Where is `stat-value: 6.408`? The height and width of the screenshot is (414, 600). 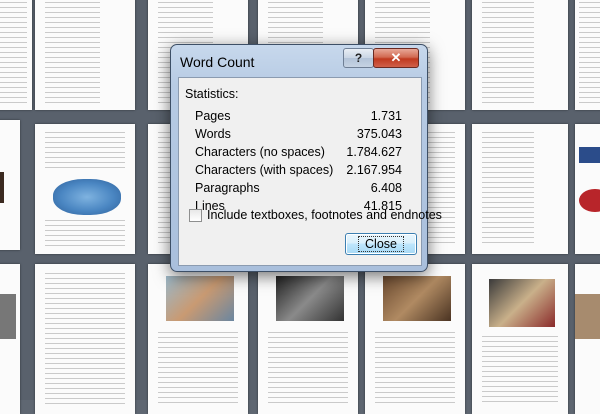
stat-value: 6.408 is located at coordinates (386, 188).